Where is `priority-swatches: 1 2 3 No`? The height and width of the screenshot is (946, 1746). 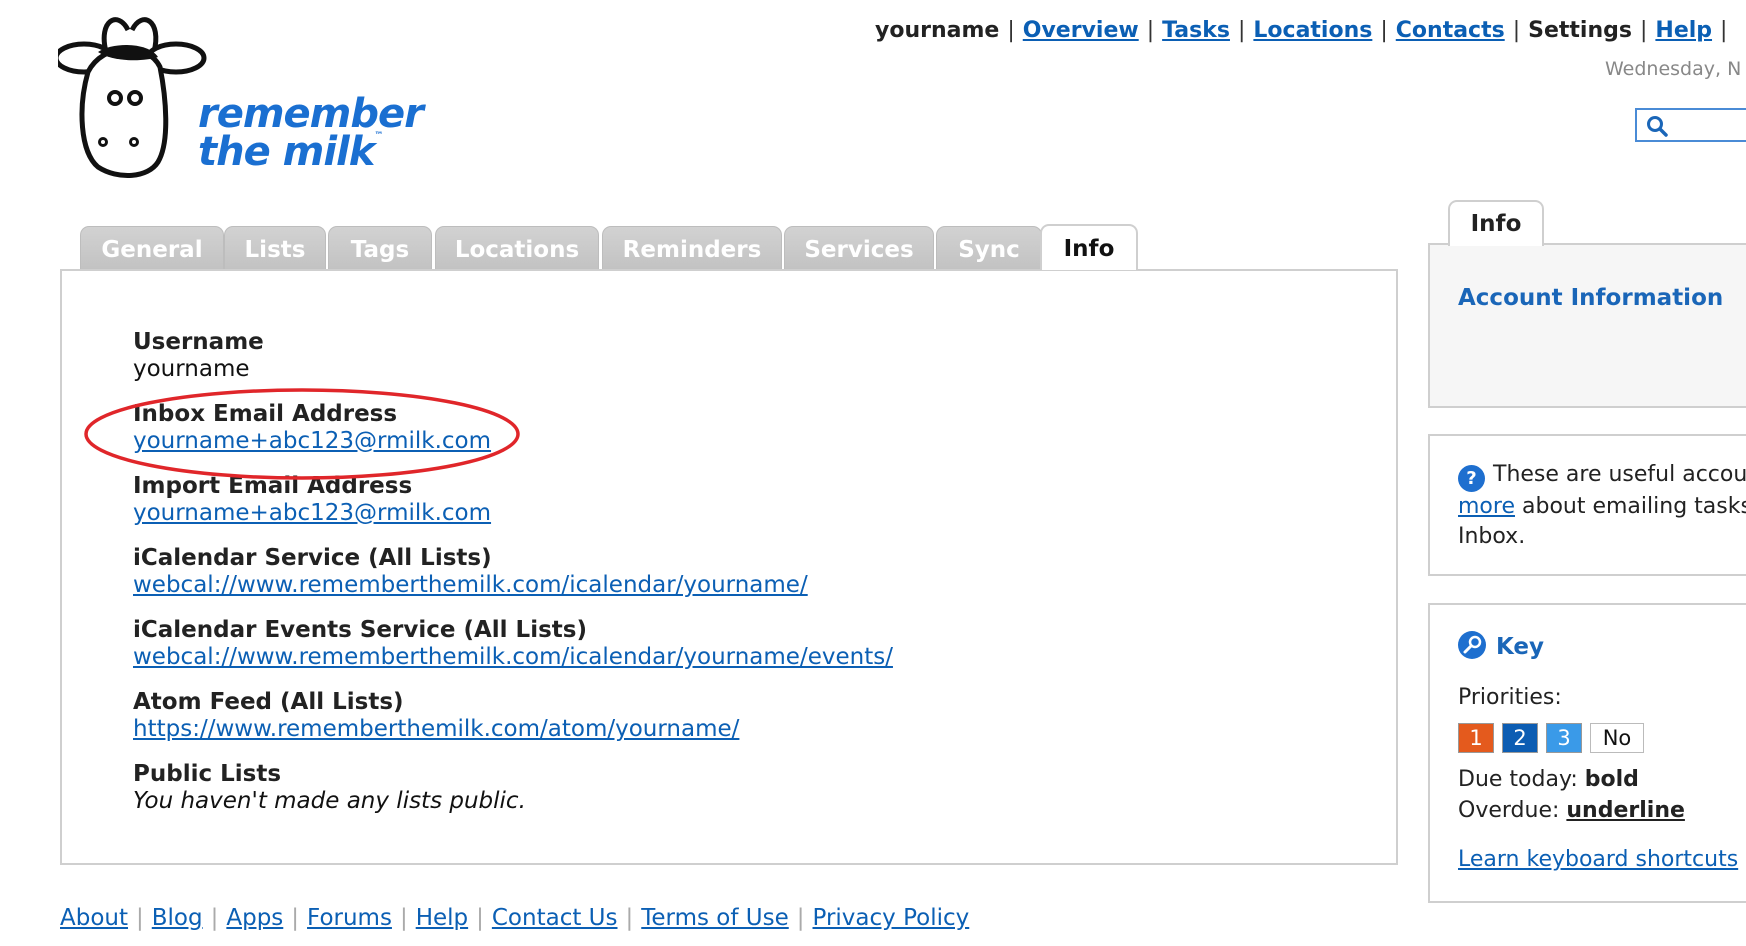 priority-swatches: 1 2 3 No is located at coordinates (1555, 738).